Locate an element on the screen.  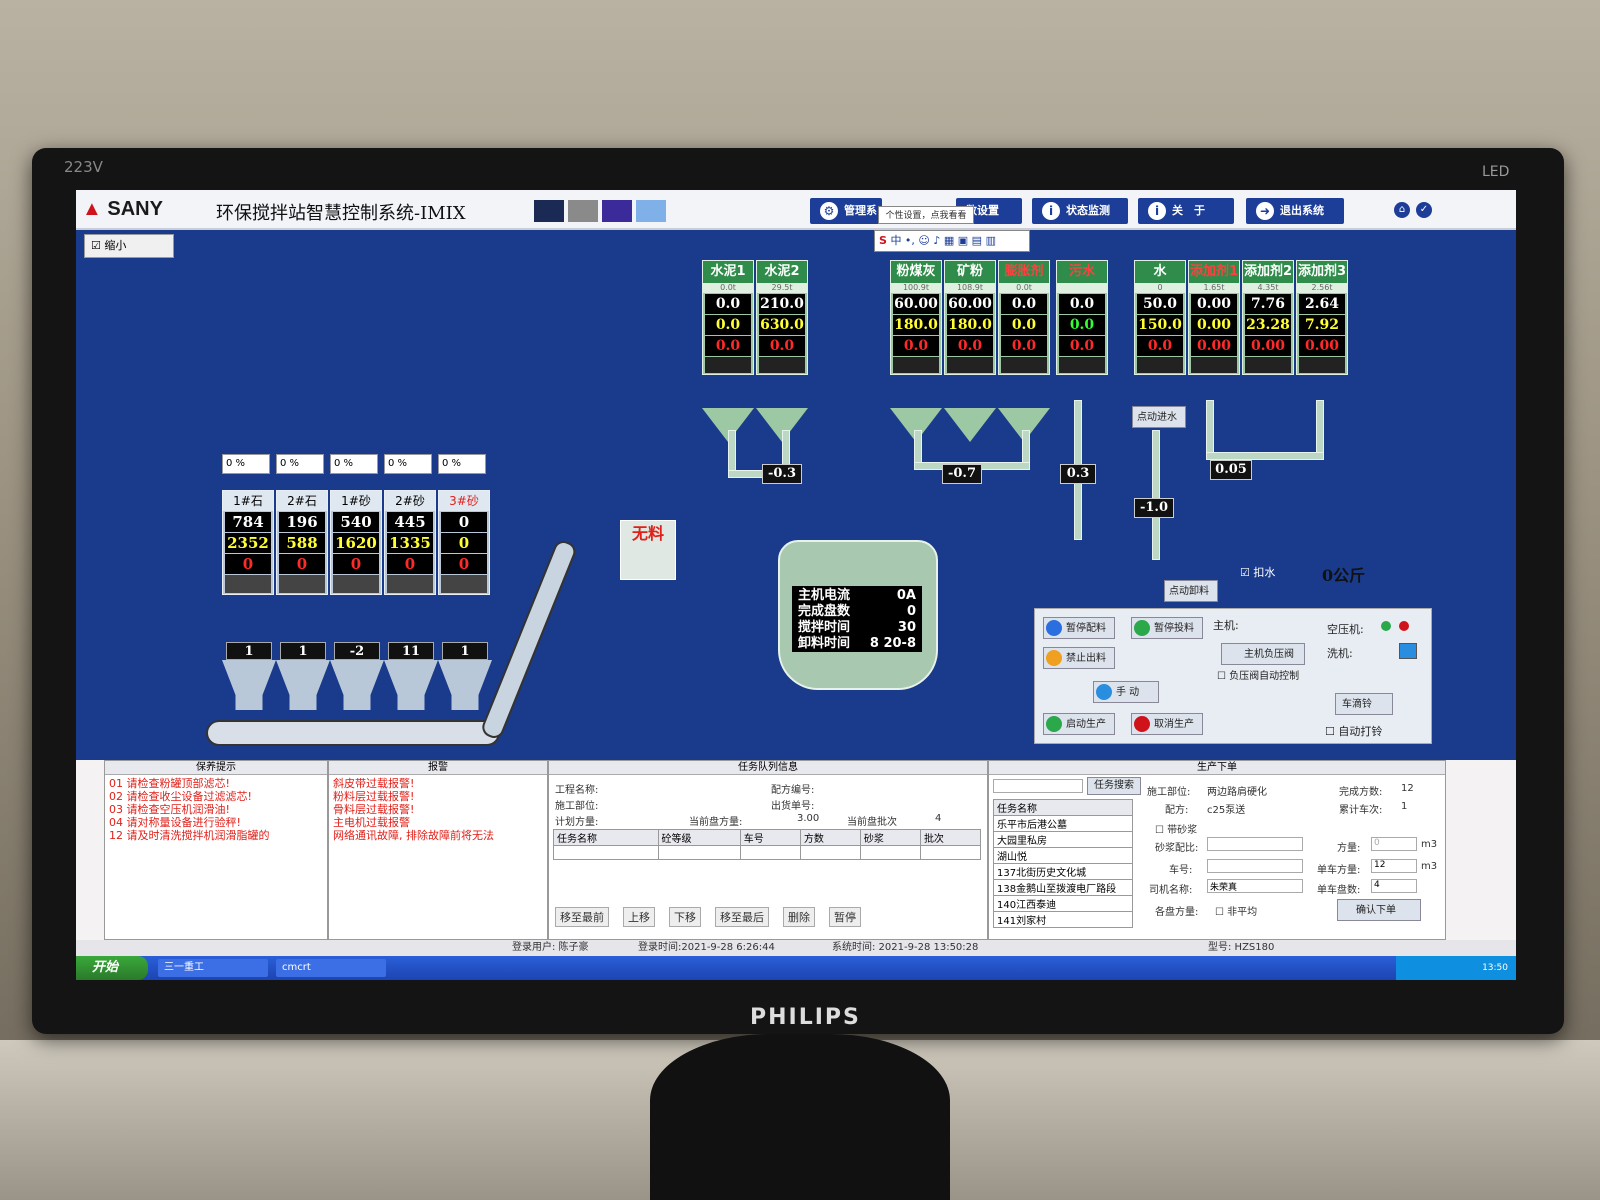
powder-silo: 污水 0.0 0.0 0.0 is located at coordinates (1082, 317).